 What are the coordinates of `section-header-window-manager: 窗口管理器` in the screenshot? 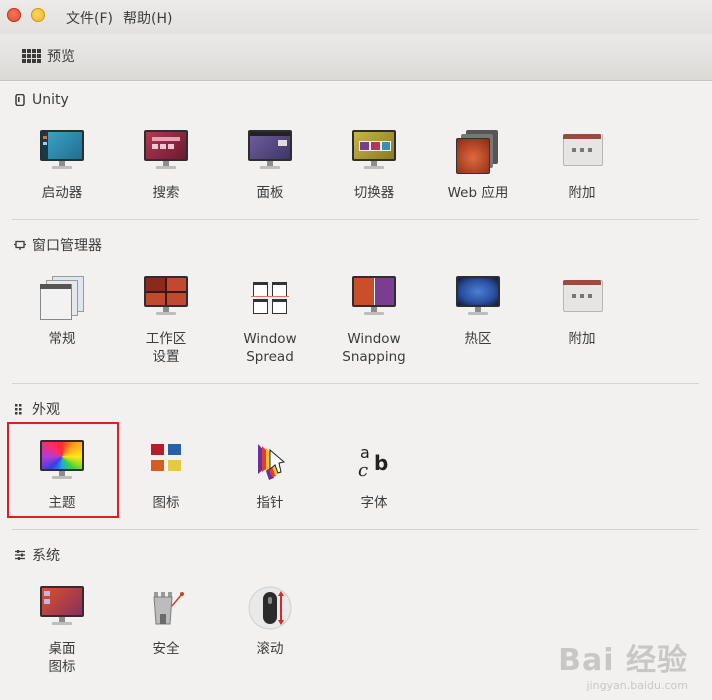 It's located at (58, 245).